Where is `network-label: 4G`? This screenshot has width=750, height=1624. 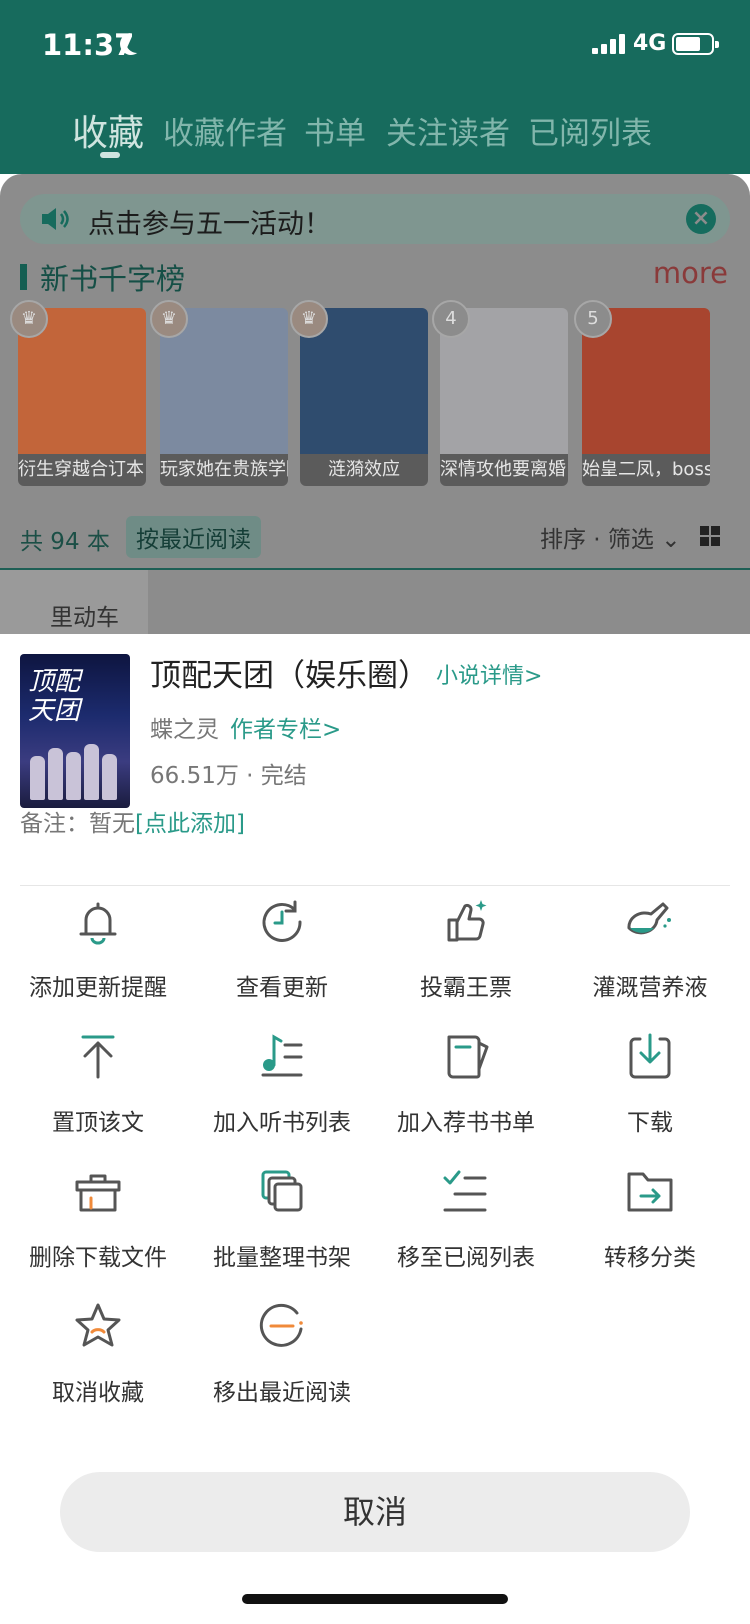
network-label: 4G is located at coordinates (650, 43).